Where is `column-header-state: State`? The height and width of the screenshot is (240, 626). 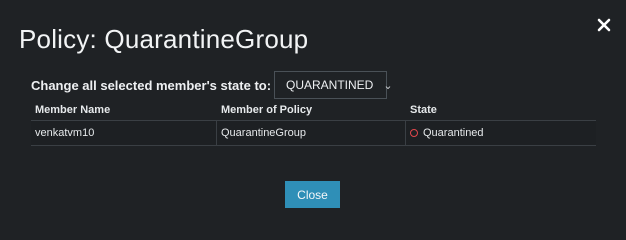 column-header-state: State is located at coordinates (501, 110).